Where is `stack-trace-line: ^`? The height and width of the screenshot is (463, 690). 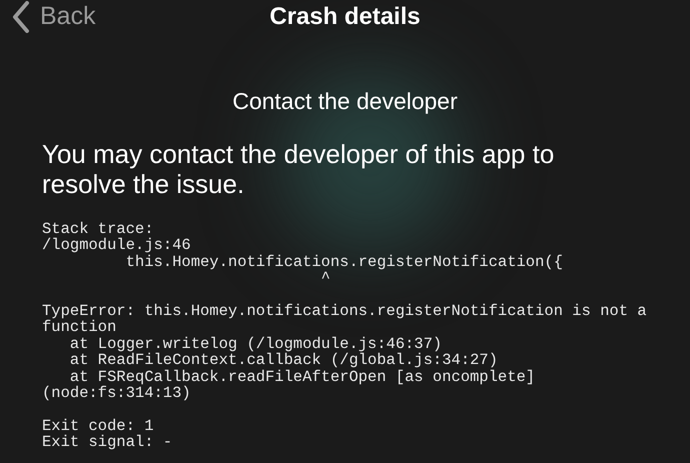 stack-trace-line: ^ is located at coordinates (325, 278).